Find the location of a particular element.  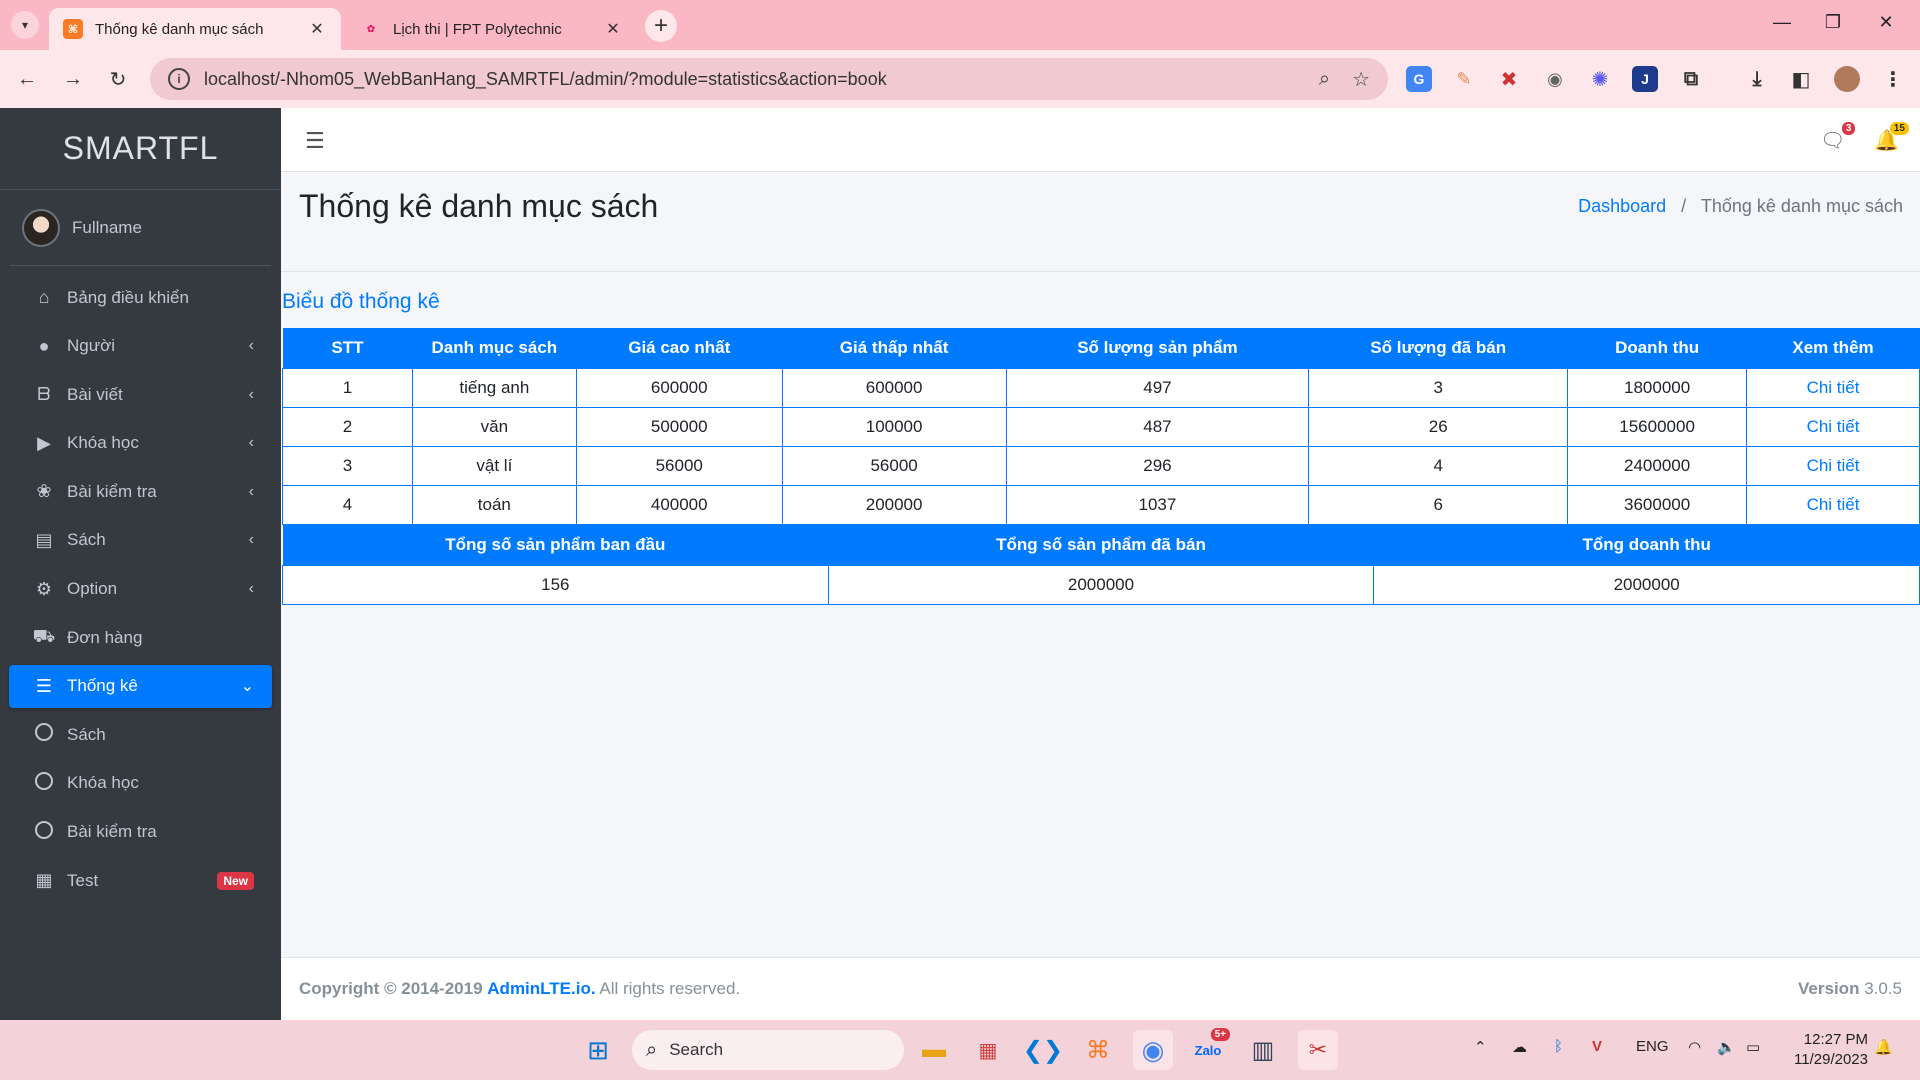

zalo-icon: Zalo 5+ is located at coordinates (1209, 1049).